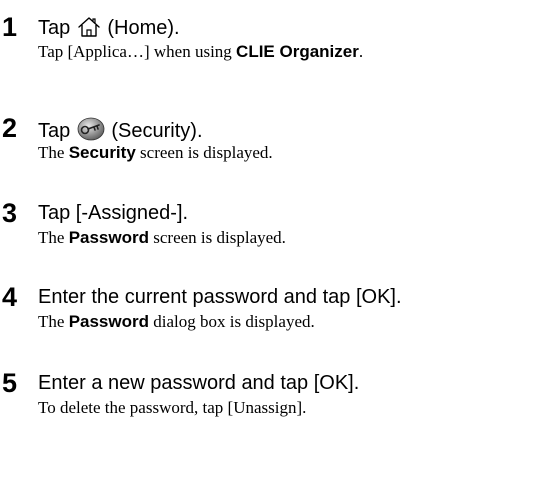 This screenshot has height=486, width=535. Describe the element at coordinates (143, 28) in the screenshot. I see `step-title-text-after: (Home).` at that location.